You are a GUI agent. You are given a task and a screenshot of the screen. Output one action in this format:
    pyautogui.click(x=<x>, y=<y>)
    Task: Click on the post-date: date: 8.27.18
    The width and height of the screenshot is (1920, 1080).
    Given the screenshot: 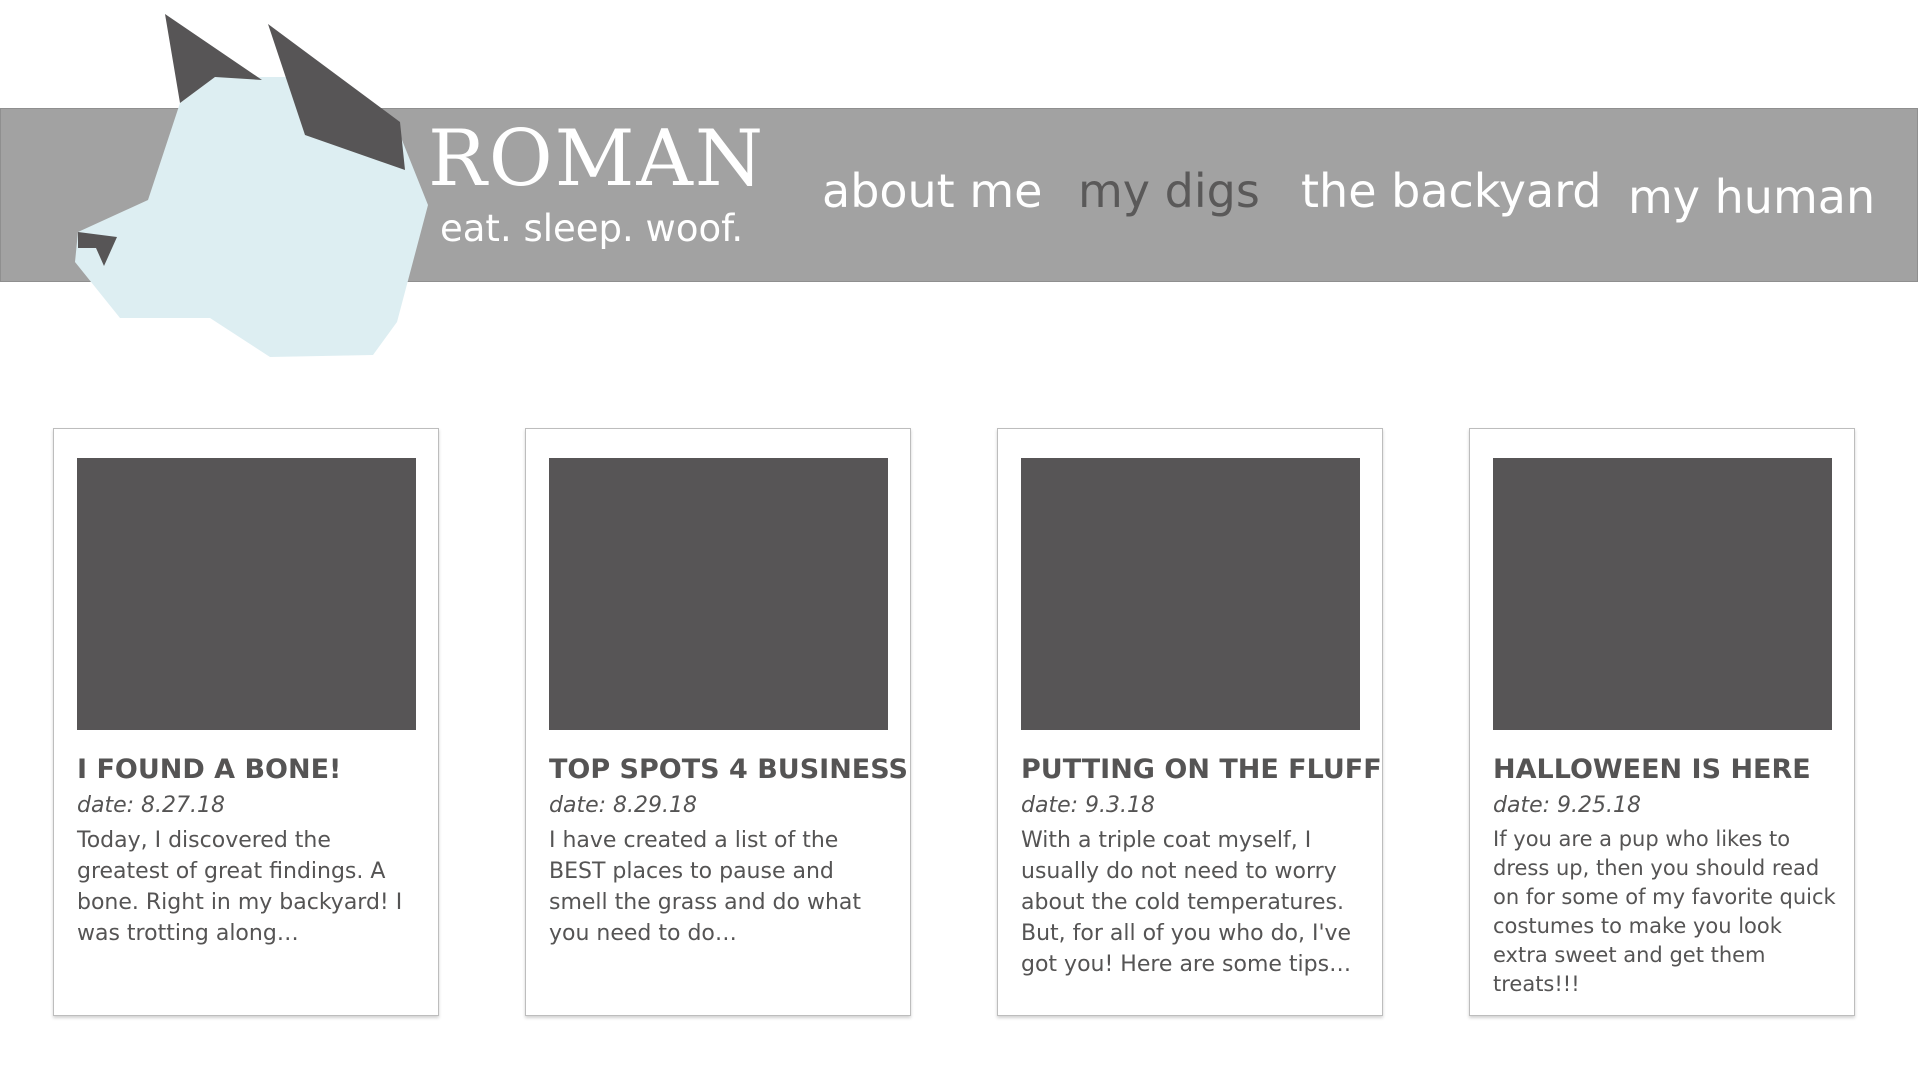 What is the action you would take?
    pyautogui.click(x=151, y=805)
    